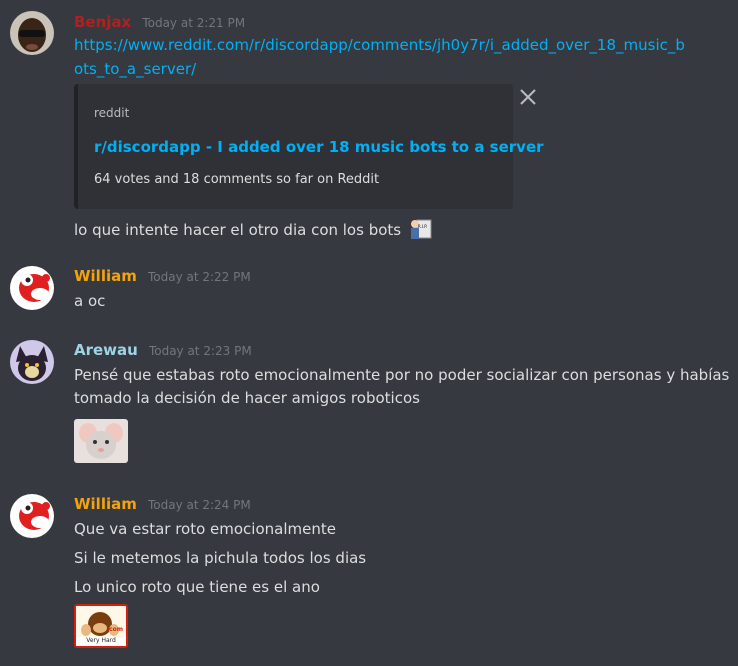 The height and width of the screenshot is (666, 738). What do you see at coordinates (205, 529) in the screenshot?
I see `message-text: Que va estar roto emocionalmente` at bounding box center [205, 529].